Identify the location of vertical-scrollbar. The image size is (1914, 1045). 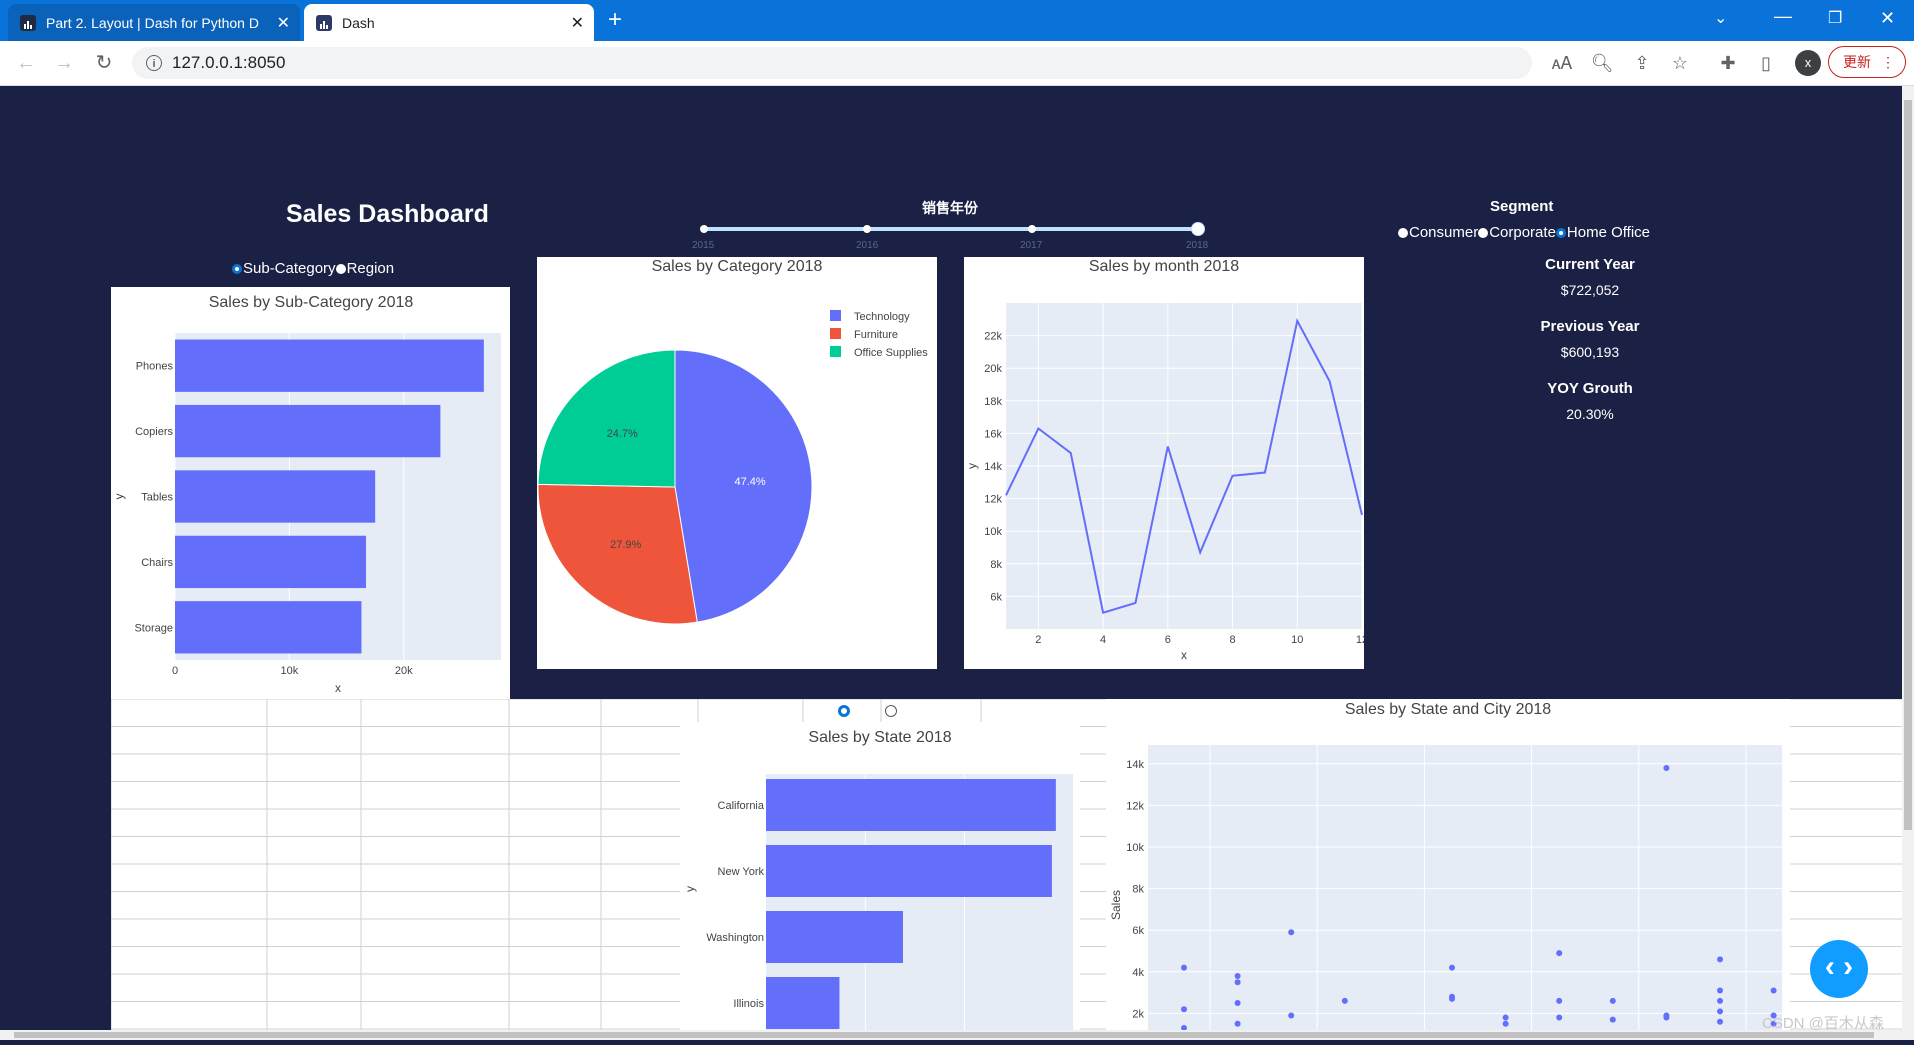
(1908, 563).